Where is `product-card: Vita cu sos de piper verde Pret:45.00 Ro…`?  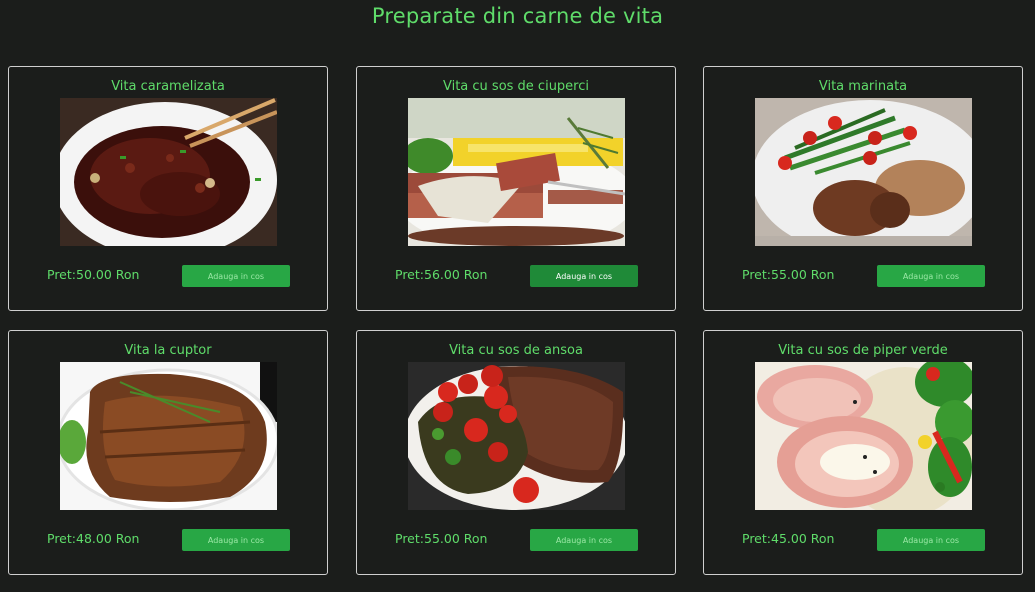
product-card: Vita cu sos de piper verde Pret:45.00 Ro… is located at coordinates (863, 452).